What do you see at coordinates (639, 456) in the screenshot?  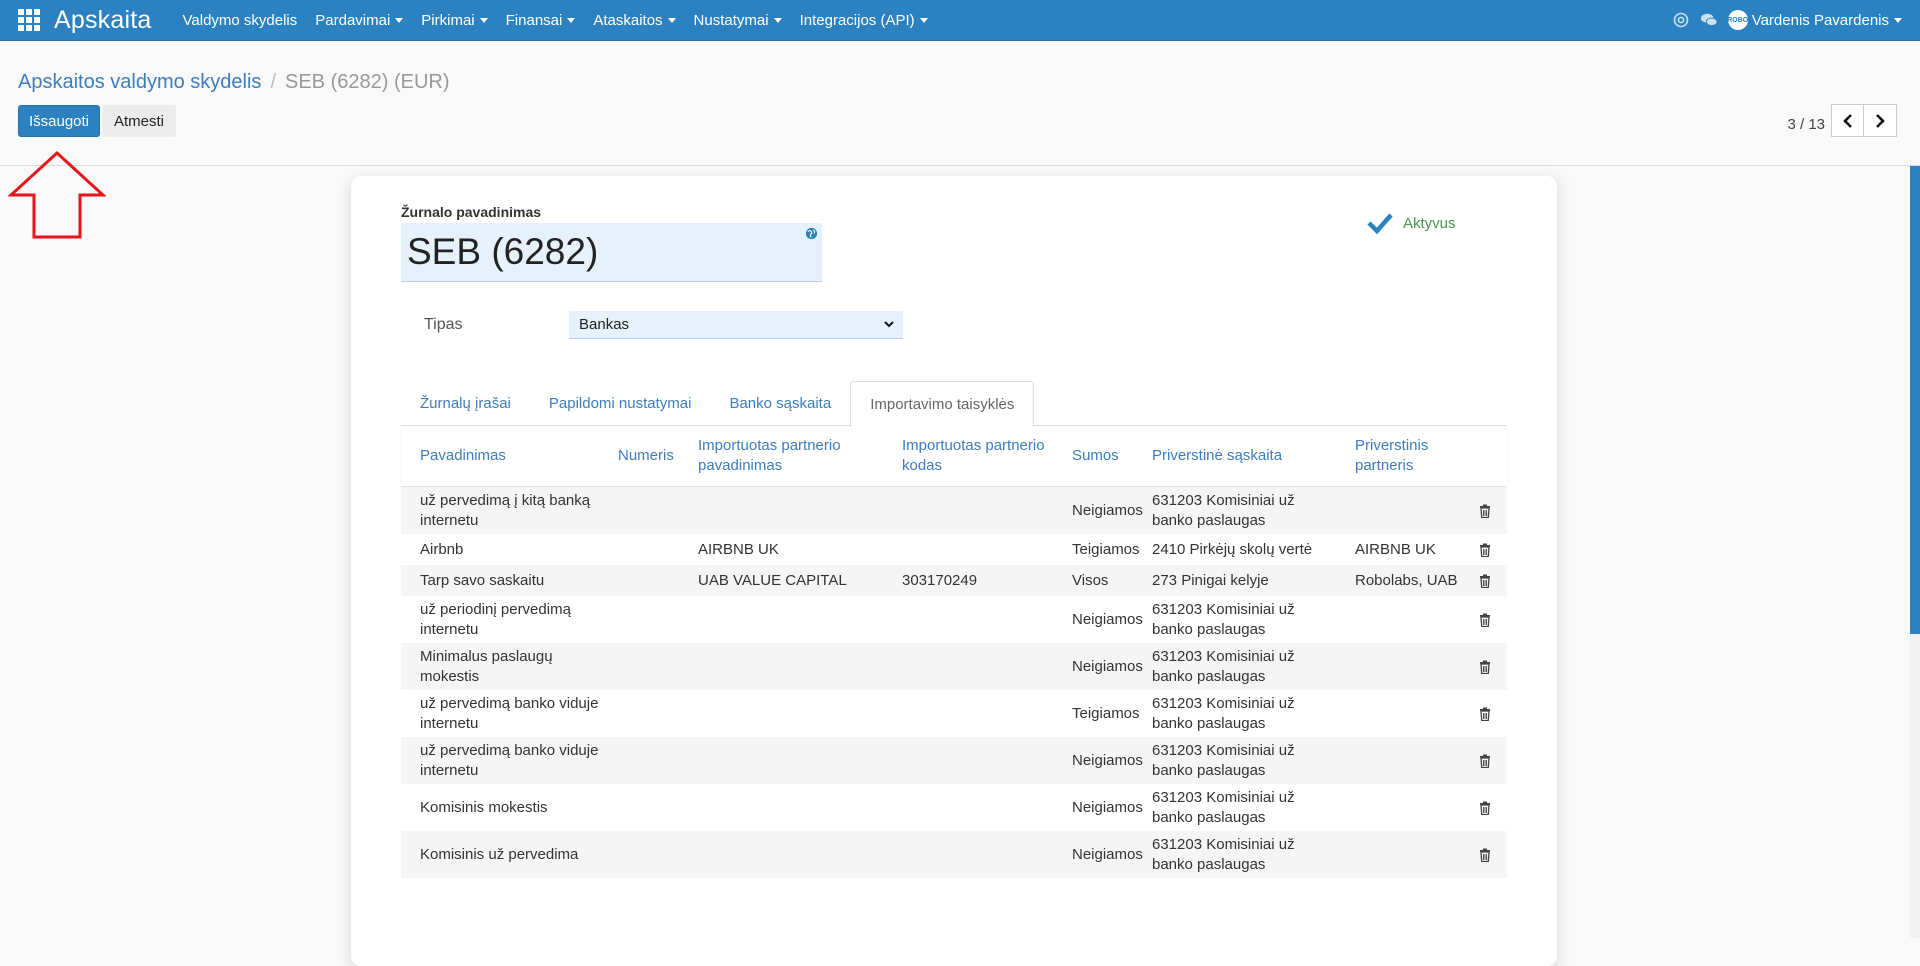 I see `column-header: Numeris` at bounding box center [639, 456].